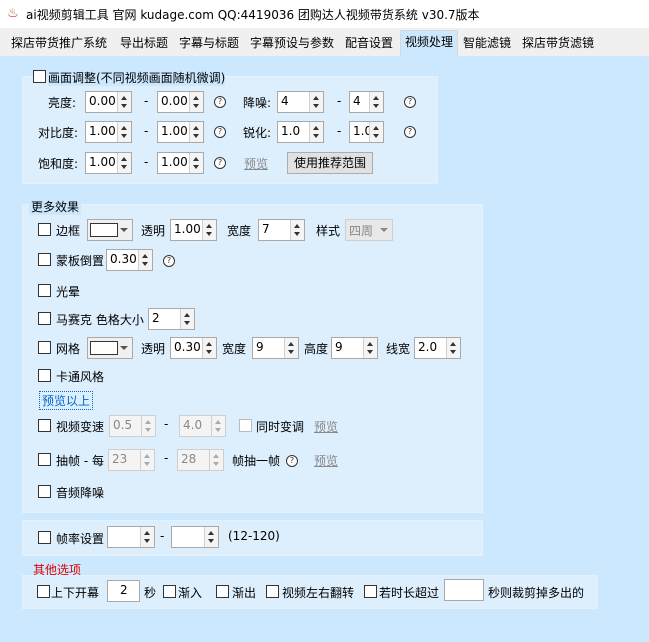 This screenshot has width=649, height=642. What do you see at coordinates (193, 230) in the screenshot?
I see `border-opacity-stepper: 1.00` at bounding box center [193, 230].